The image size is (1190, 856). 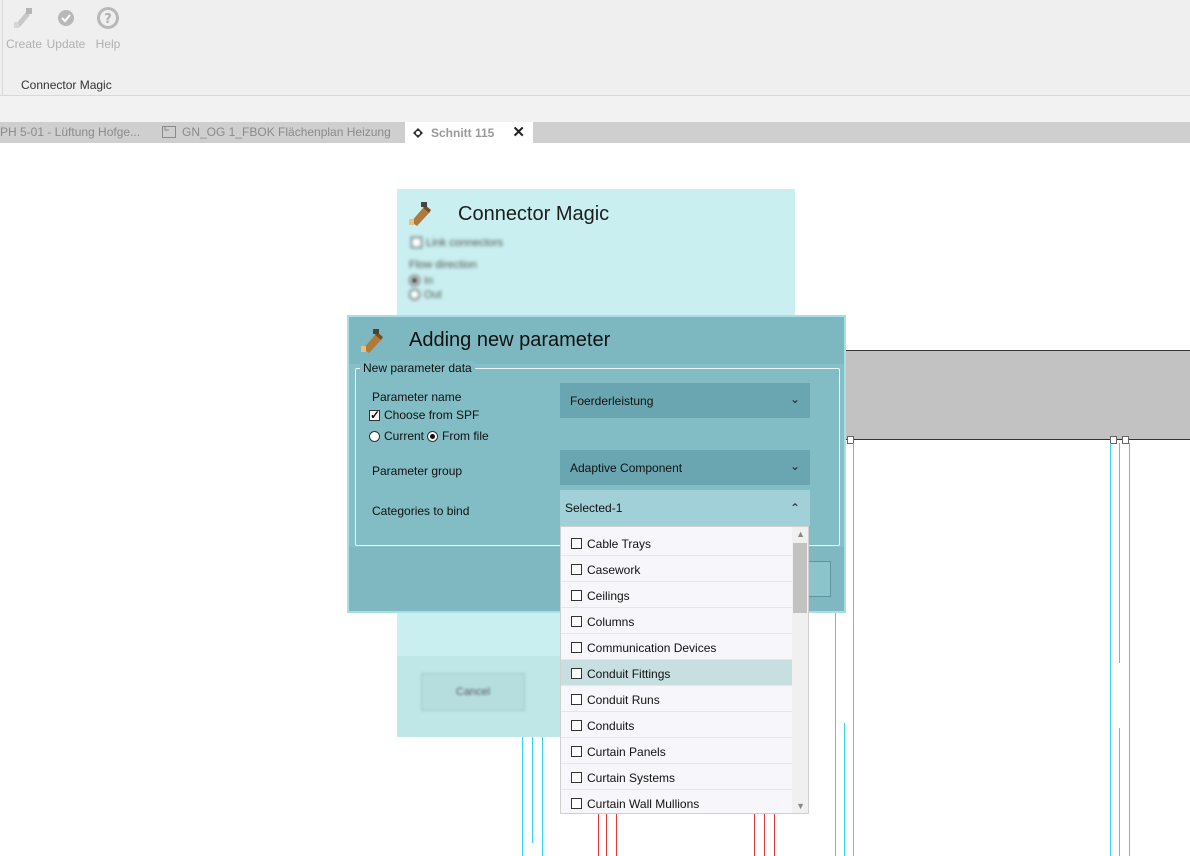 What do you see at coordinates (510, 340) in the screenshot?
I see `dialog-title: Adding new parameter` at bounding box center [510, 340].